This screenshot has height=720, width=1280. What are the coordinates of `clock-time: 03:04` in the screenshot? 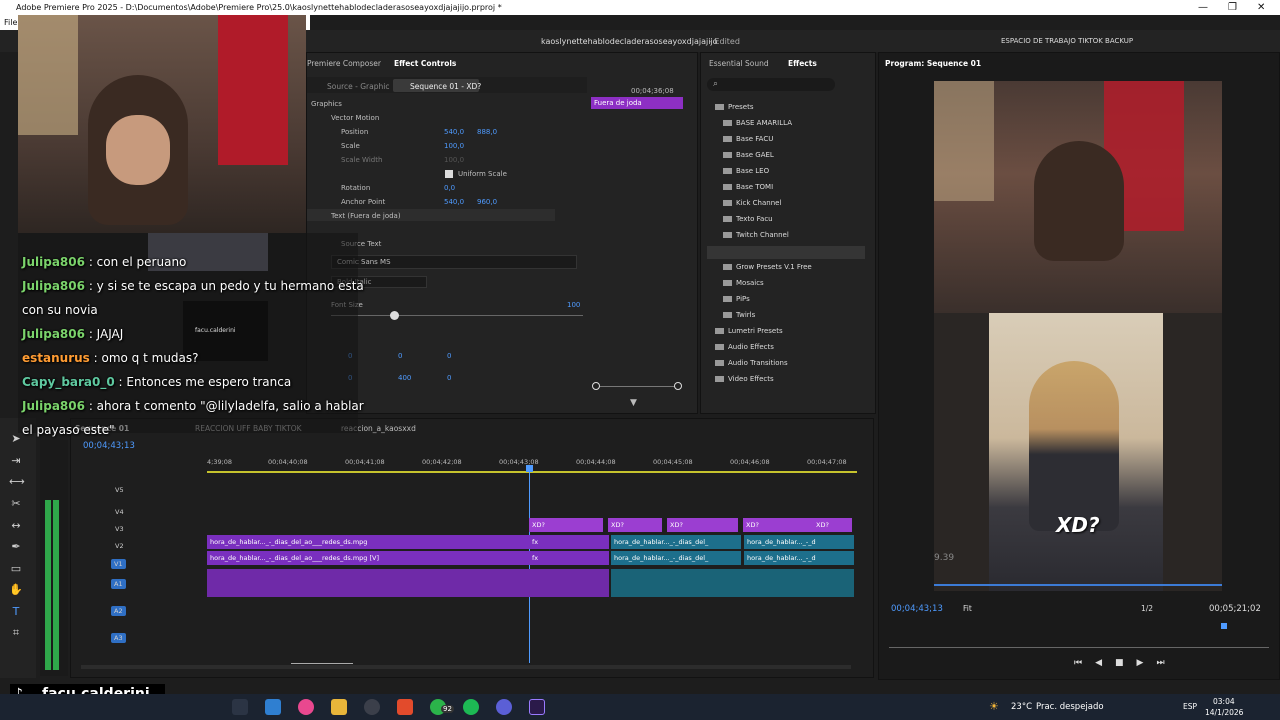 It's located at (1224, 701).